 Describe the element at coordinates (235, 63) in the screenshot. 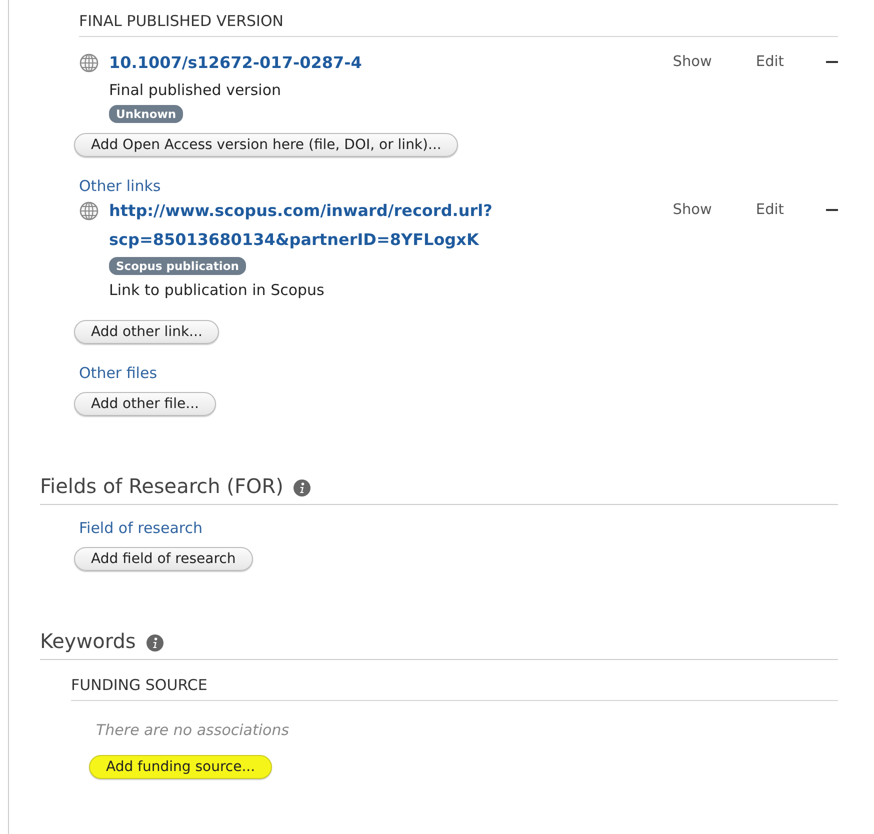

I see `link-url: 10.1007/s12672-017-0287-4` at that location.